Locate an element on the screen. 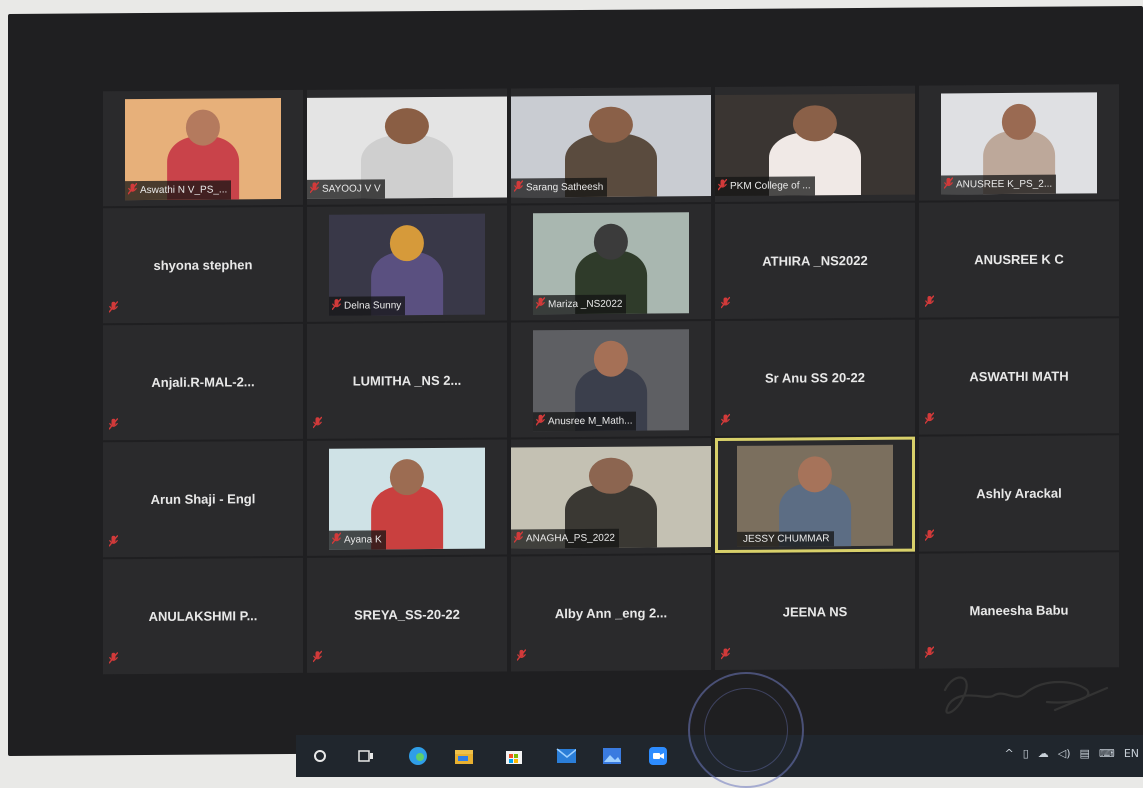  participant-tile: JEENA NS is located at coordinates (815, 612).